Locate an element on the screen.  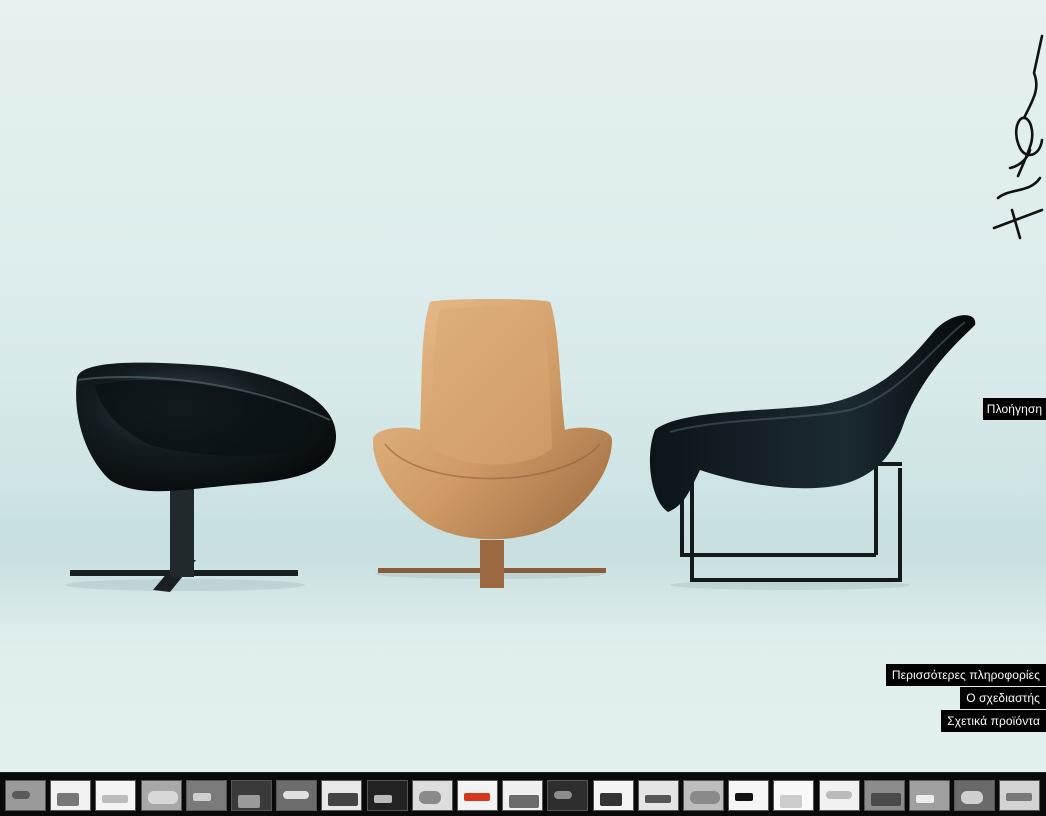
thumbnail-strip is located at coordinates (523, 794).